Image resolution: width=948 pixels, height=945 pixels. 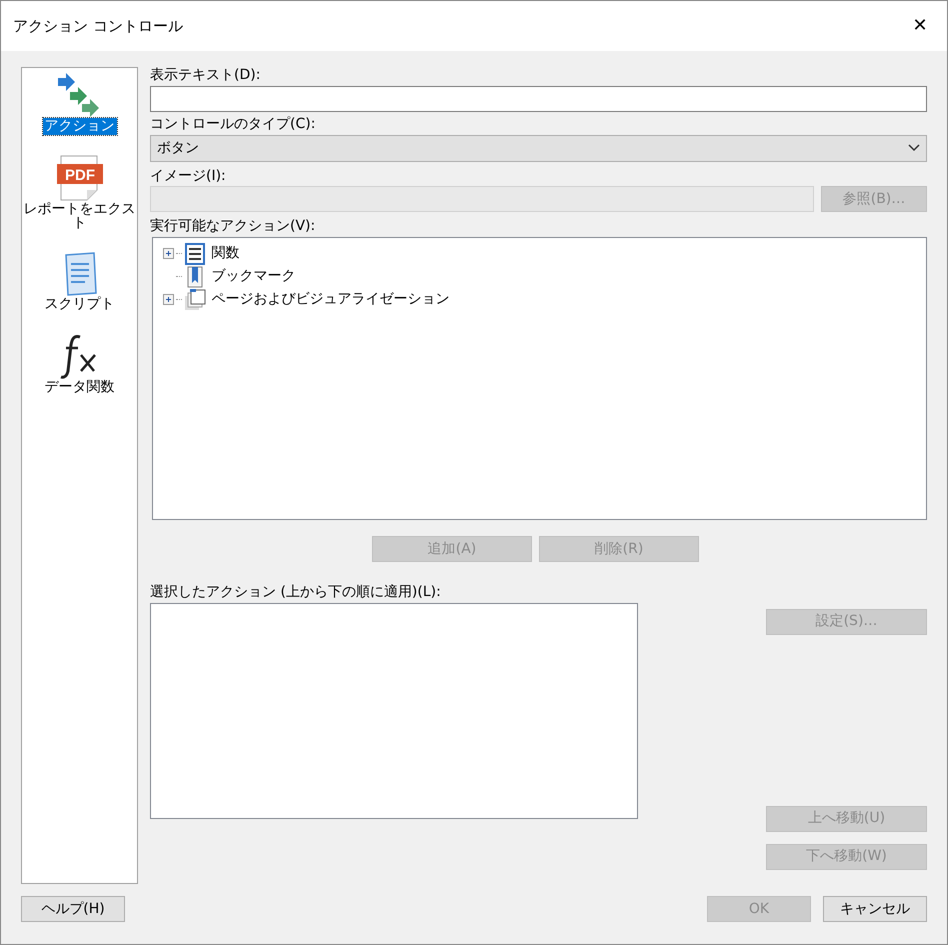 I want to click on field-label: 選択したアクション (上から下の順に適用)(L):, so click(x=296, y=592).